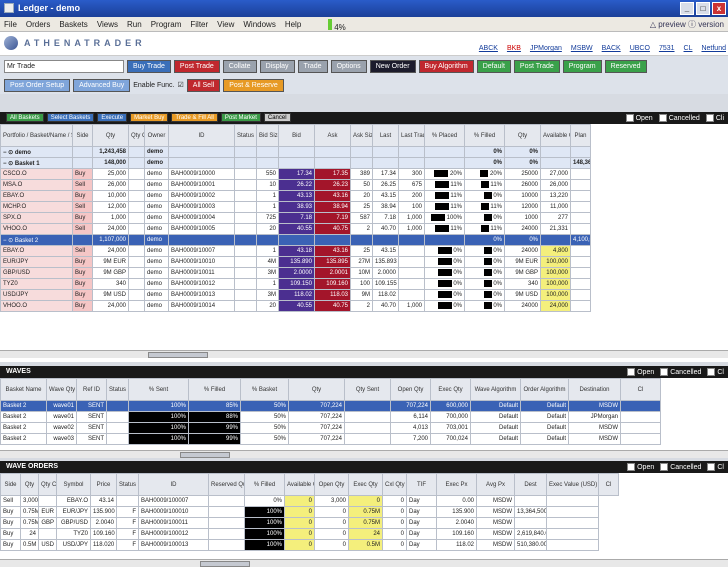 The height and width of the screenshot is (567, 728). What do you see at coordinates (410, 389) in the screenshot?
I see `col-header: Open Qty` at bounding box center [410, 389].